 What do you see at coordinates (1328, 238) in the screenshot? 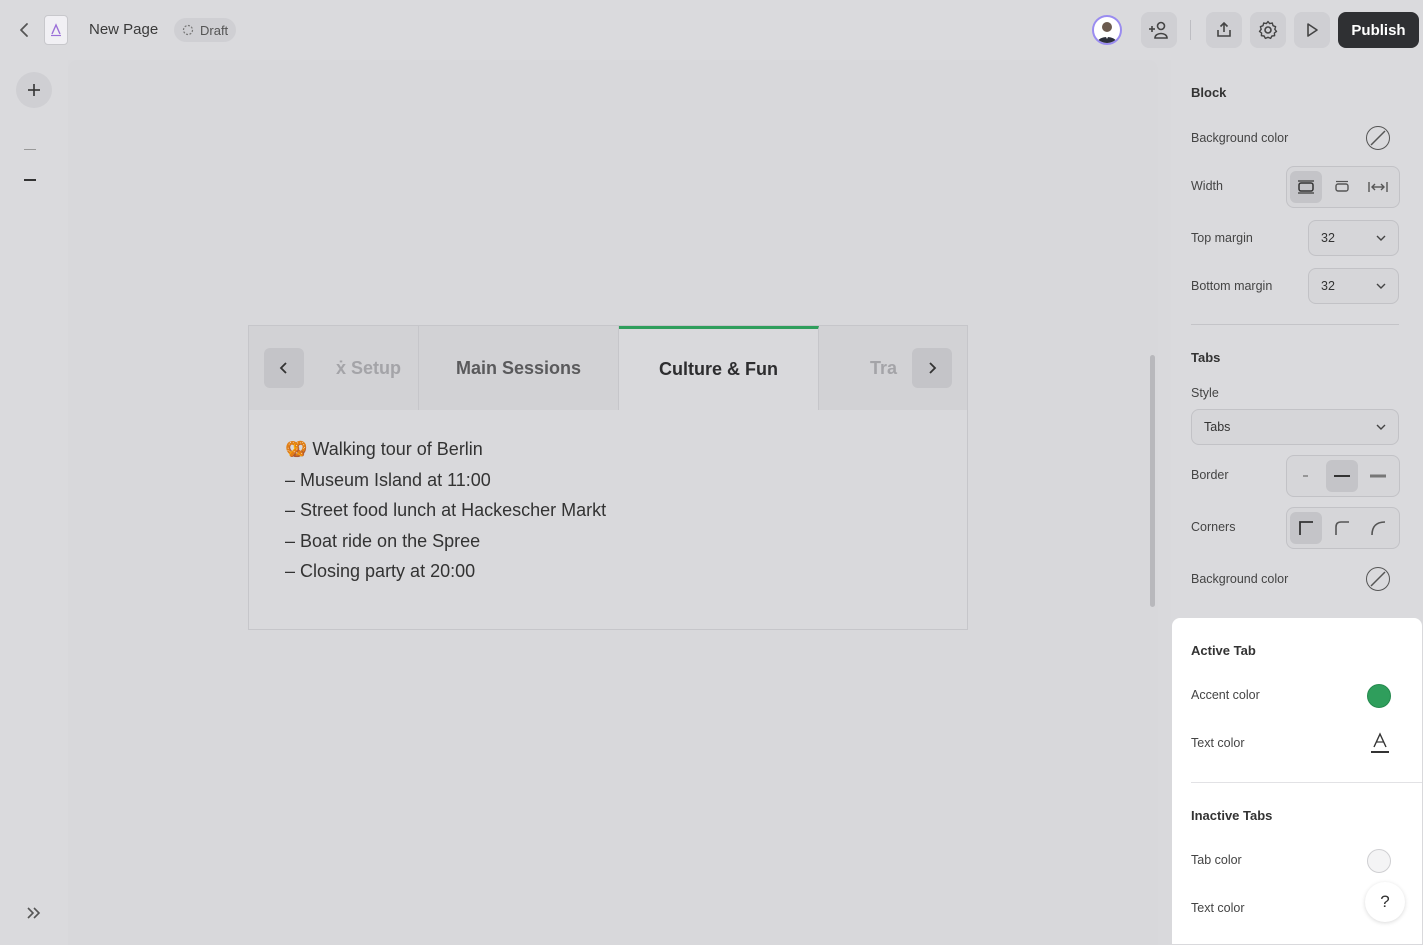
I see `top-margin-value: 32` at bounding box center [1328, 238].